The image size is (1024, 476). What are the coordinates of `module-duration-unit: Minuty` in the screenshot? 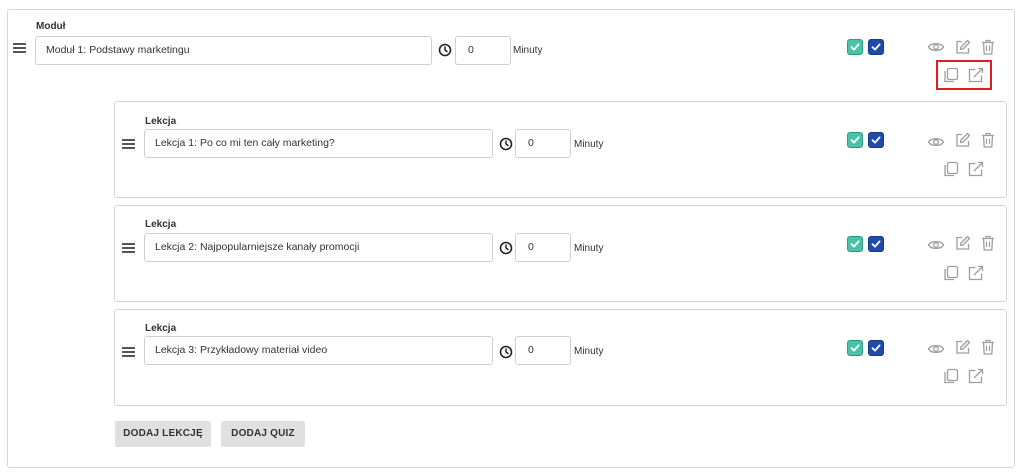 It's located at (528, 50).